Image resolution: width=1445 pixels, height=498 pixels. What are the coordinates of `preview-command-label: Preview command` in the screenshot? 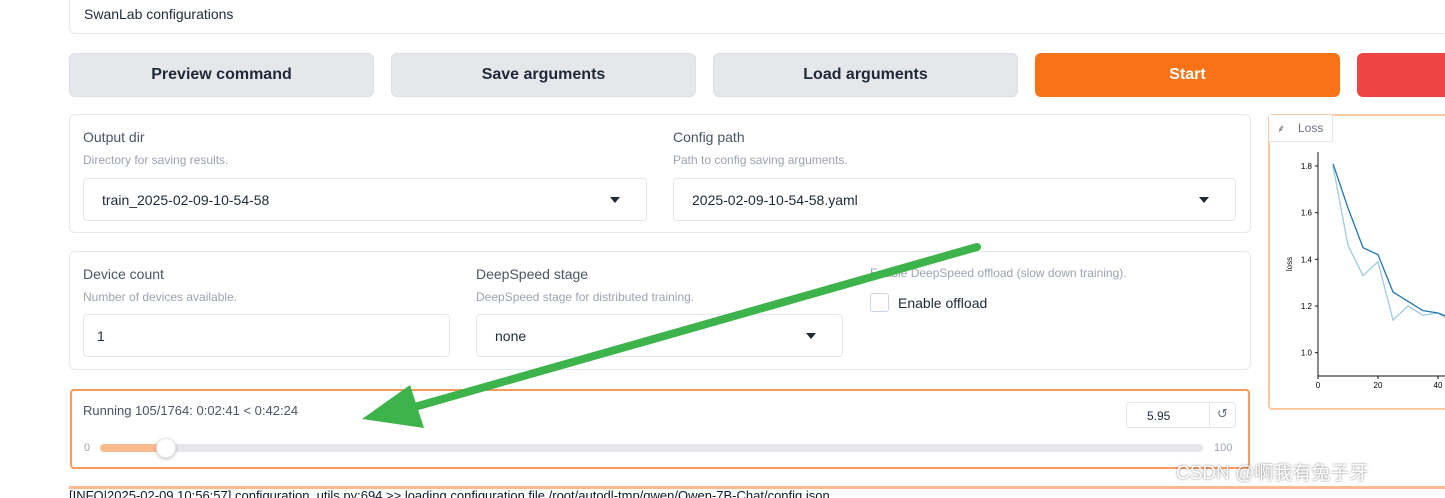 It's located at (221, 74).